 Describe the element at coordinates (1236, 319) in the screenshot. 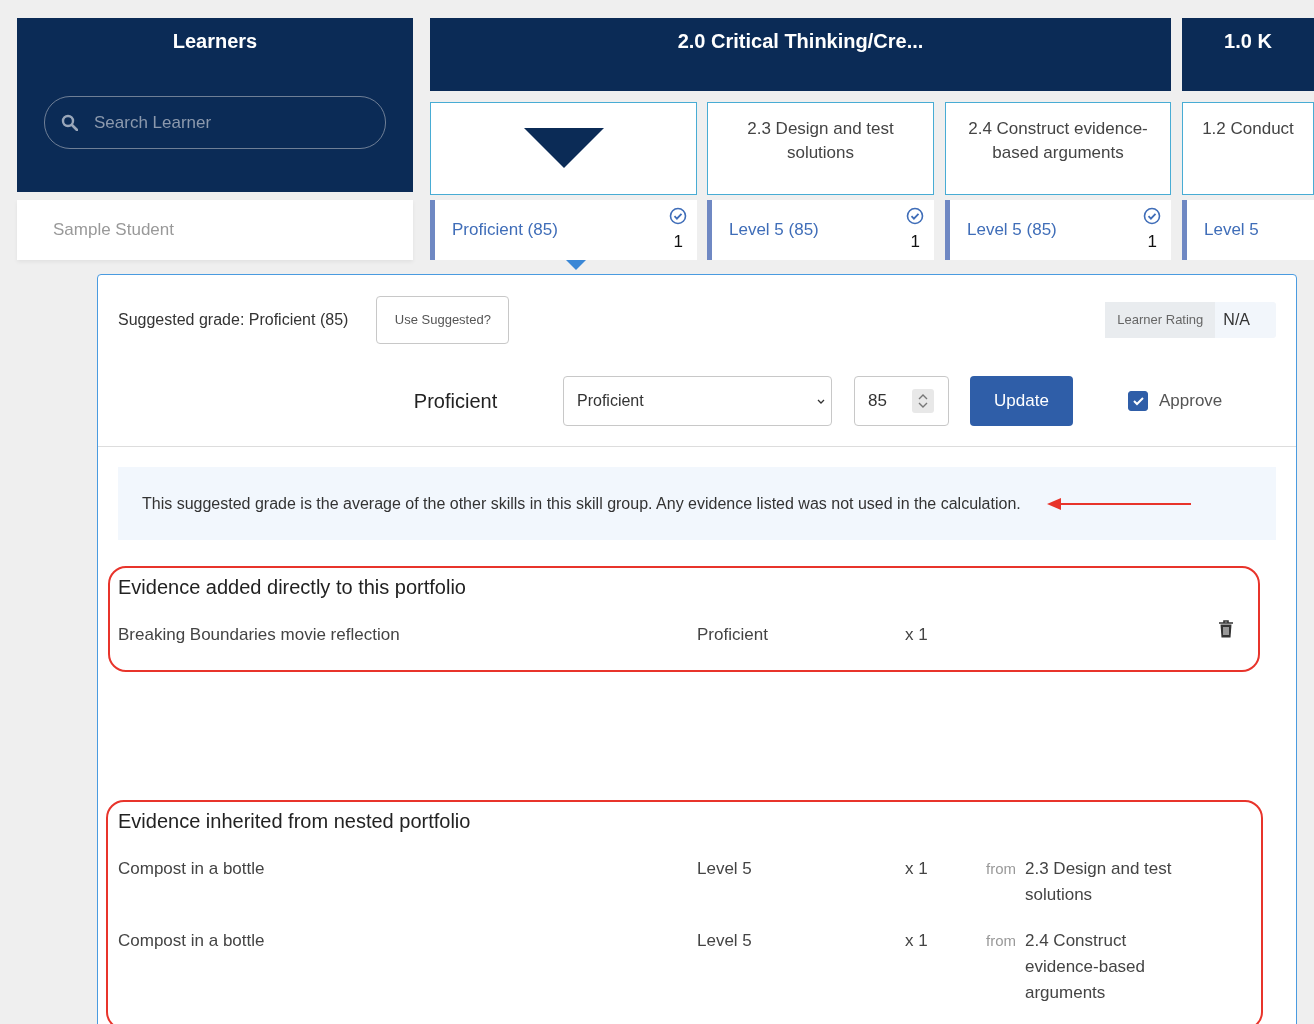

I see `rating-value: N/A` at that location.